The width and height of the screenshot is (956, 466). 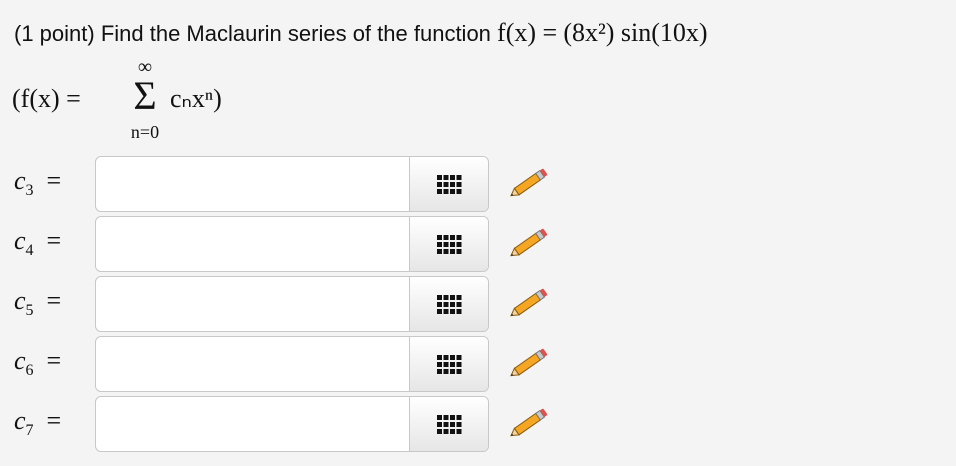 I want to click on series-lhs: (f(x) =, so click(x=46, y=98).